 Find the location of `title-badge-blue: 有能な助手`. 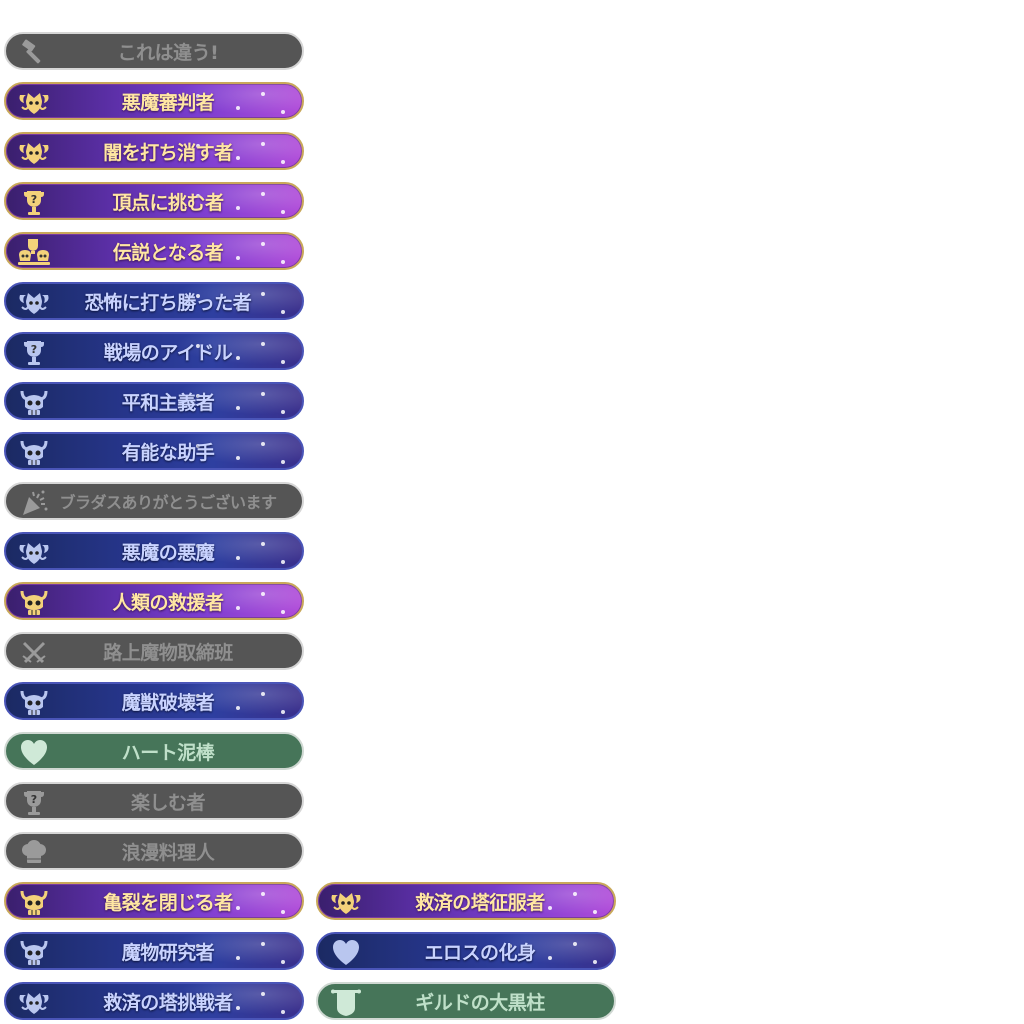

title-badge-blue: 有能な助手 is located at coordinates (154, 451).